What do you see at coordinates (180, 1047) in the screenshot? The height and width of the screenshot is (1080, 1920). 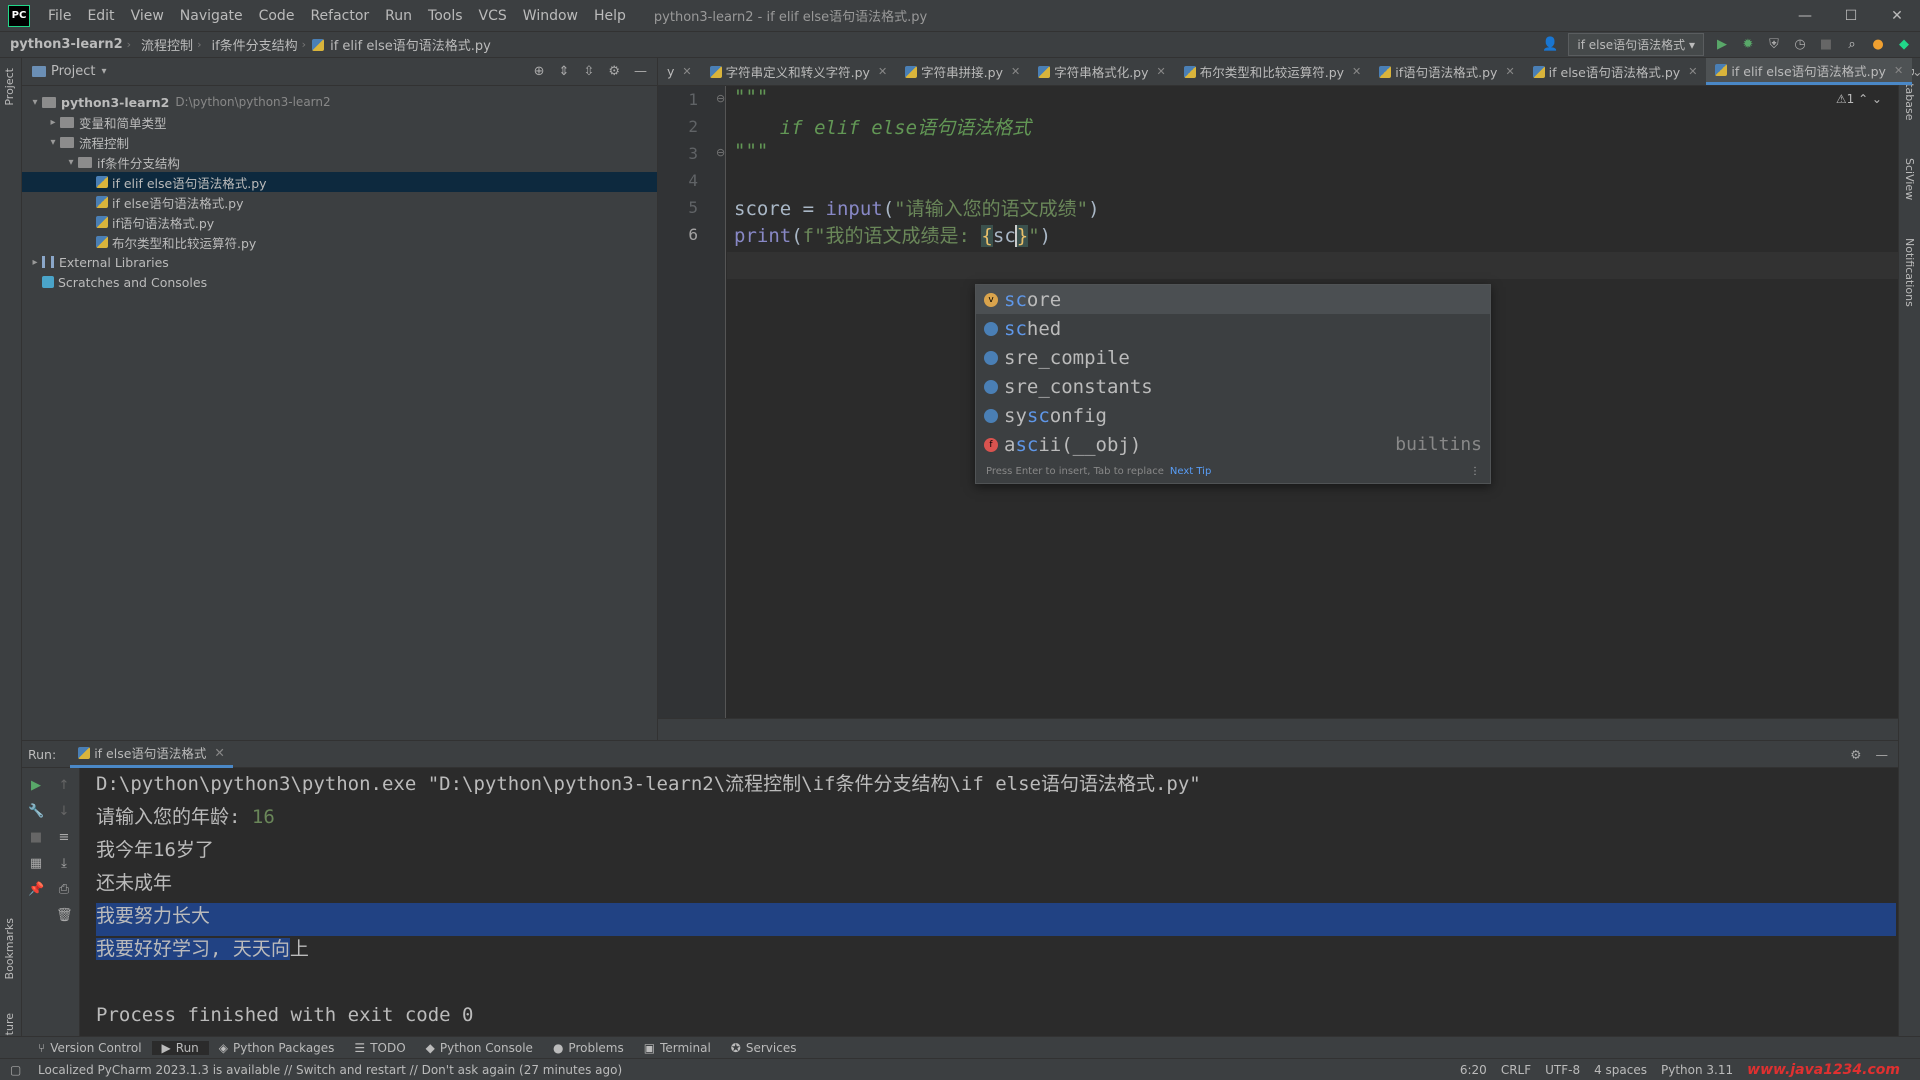 I see `run-tool-tab: ▶ Run` at bounding box center [180, 1047].